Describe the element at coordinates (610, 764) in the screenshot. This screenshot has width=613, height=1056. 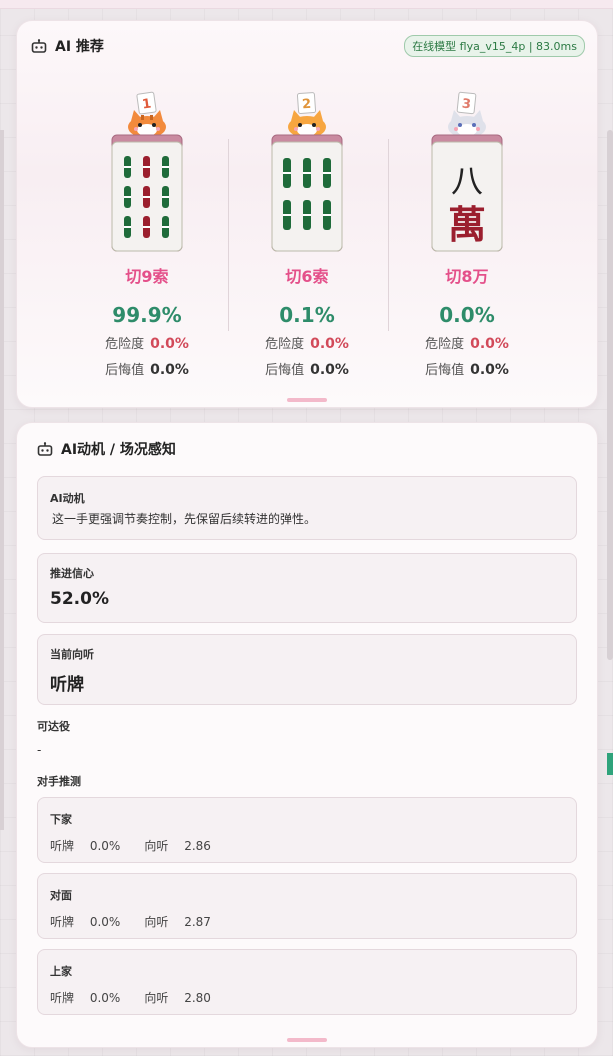
I see `status-indicator` at that location.